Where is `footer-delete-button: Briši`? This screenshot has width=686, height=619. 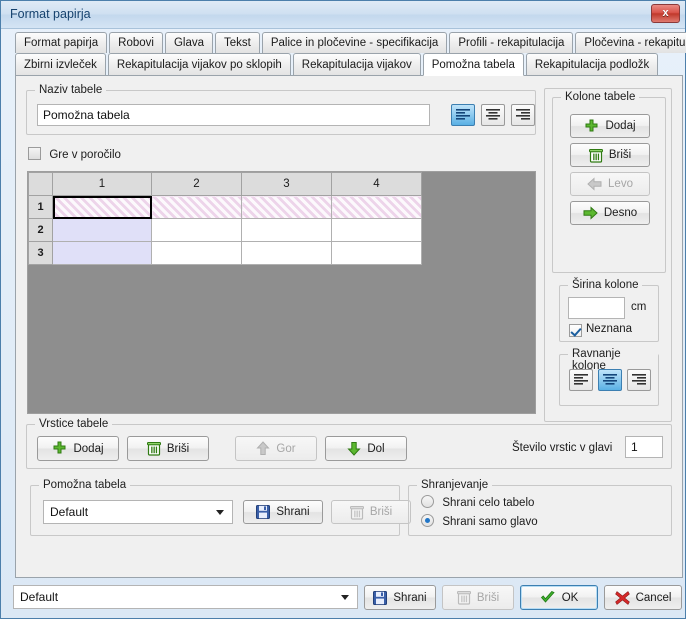 footer-delete-button: Briši is located at coordinates (478, 597).